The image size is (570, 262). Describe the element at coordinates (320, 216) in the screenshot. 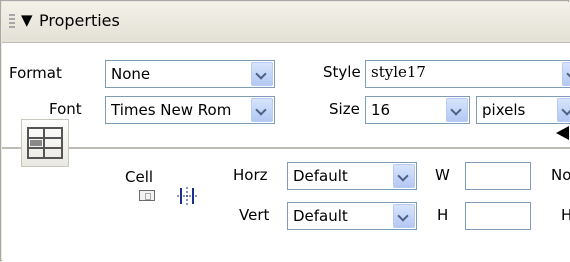

I see `vert-value: Default` at that location.